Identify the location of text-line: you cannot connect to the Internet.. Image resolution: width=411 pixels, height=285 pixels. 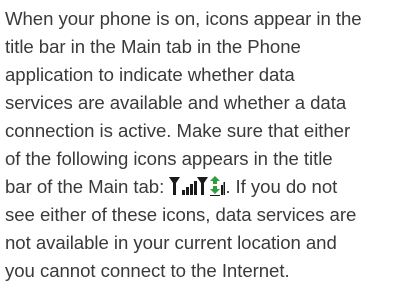
(147, 270).